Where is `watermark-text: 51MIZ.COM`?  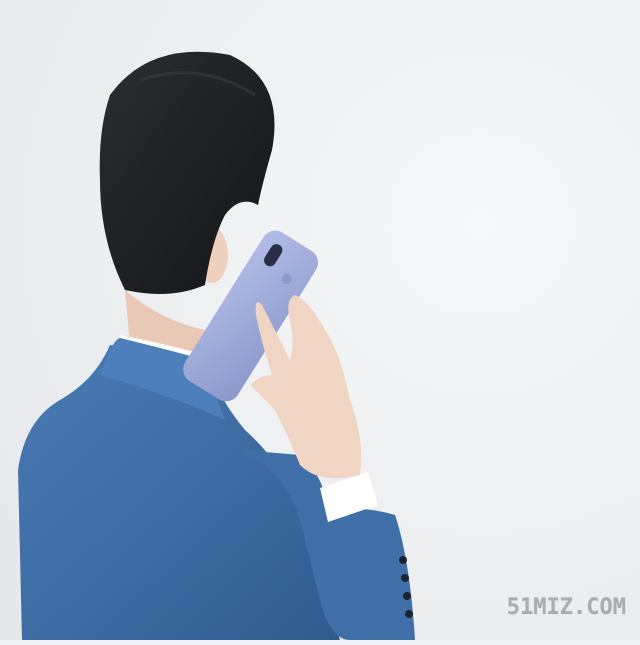 watermark-text: 51MIZ.COM is located at coordinates (566, 607).